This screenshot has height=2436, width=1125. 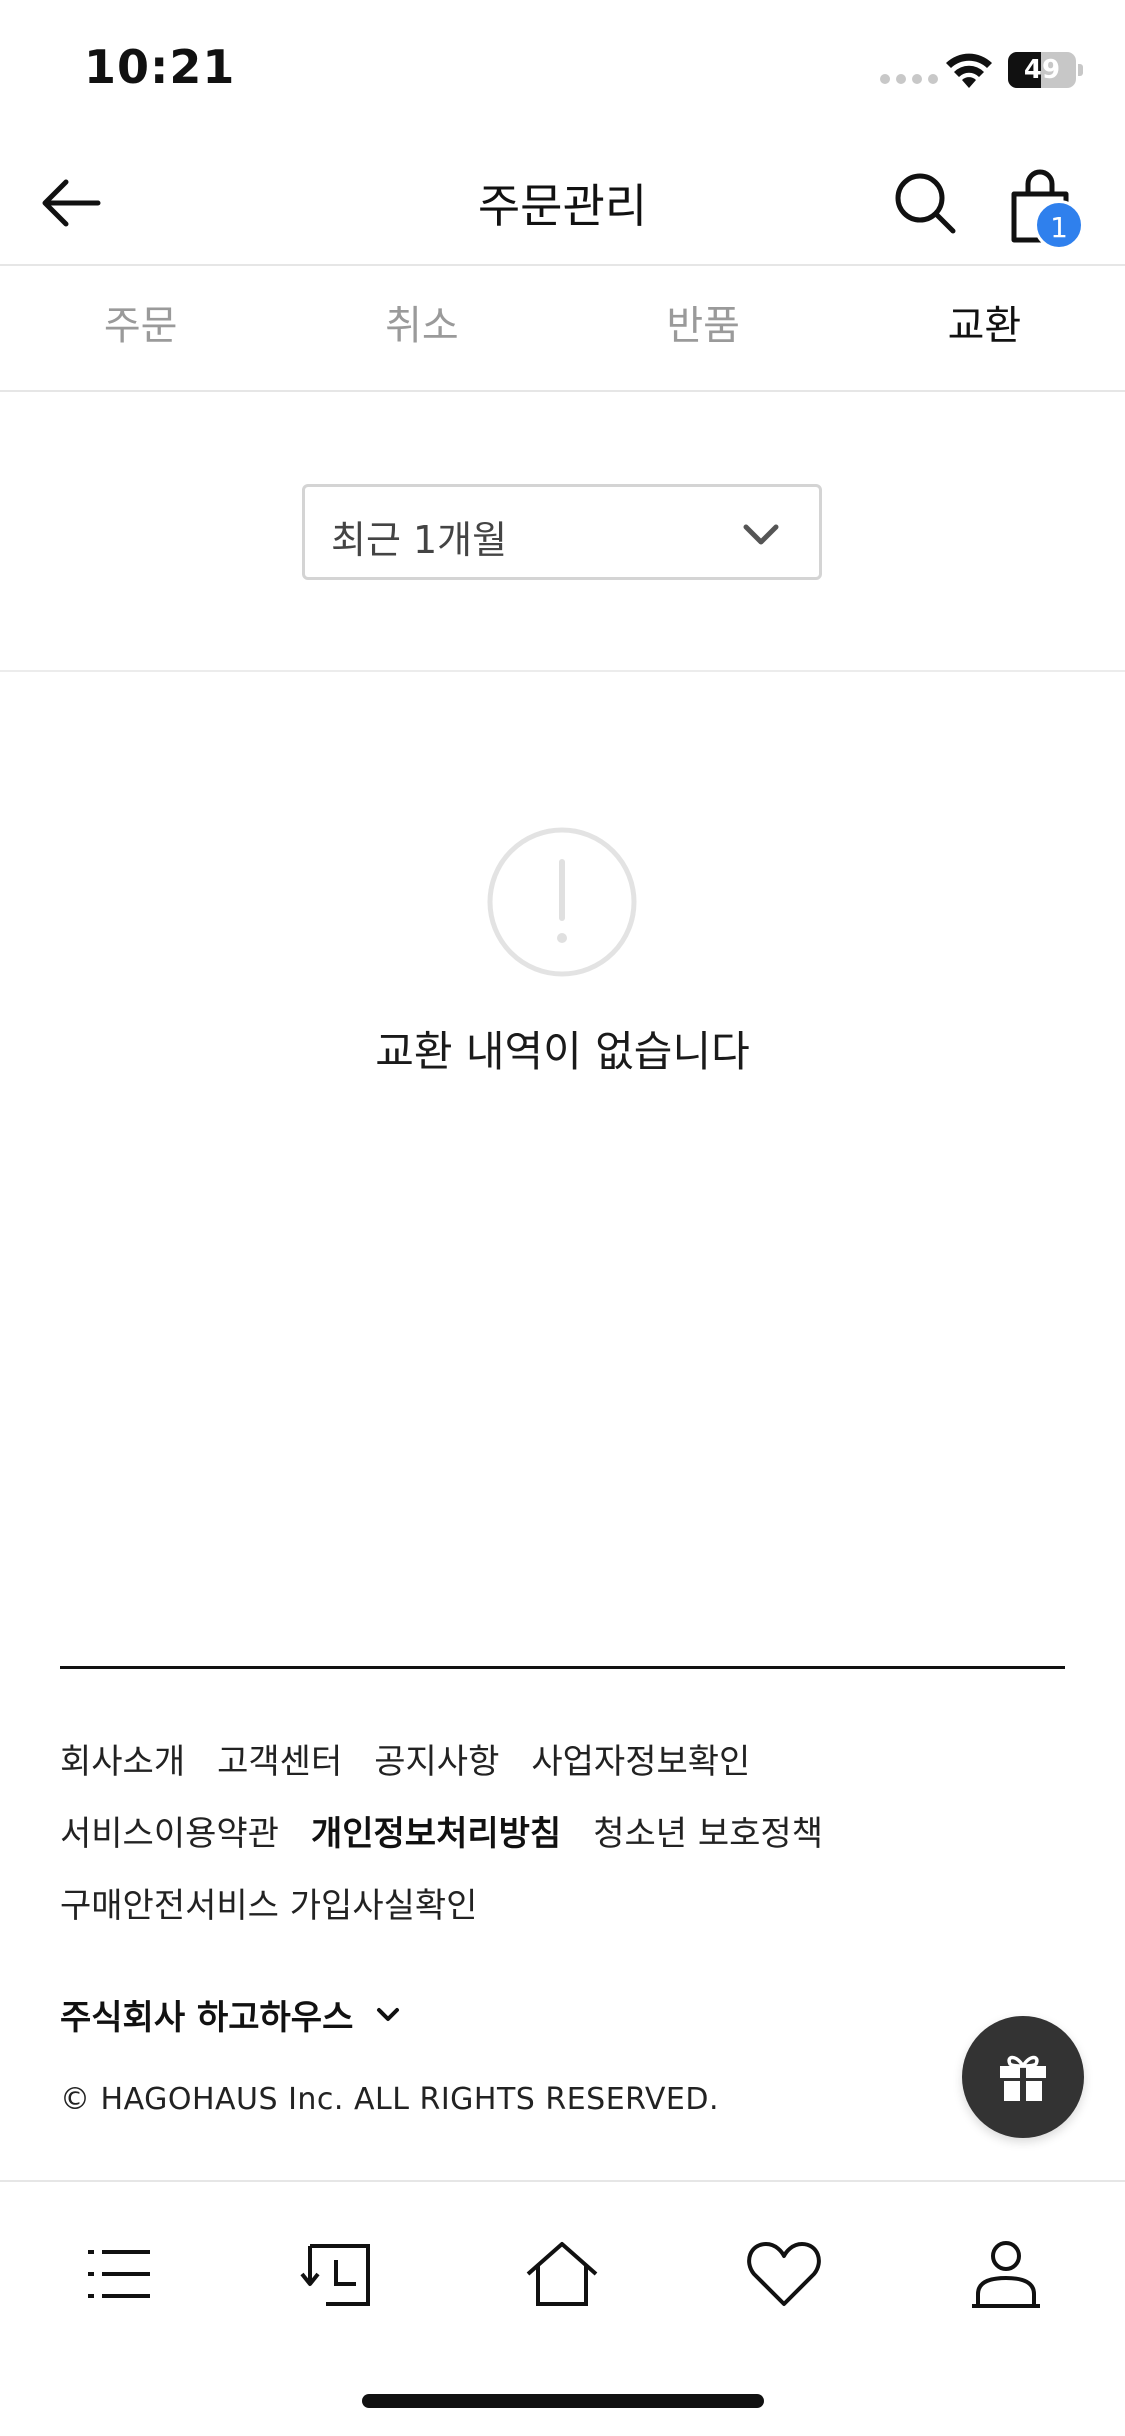 I want to click on menu-icon, so click(x=118, y=2274).